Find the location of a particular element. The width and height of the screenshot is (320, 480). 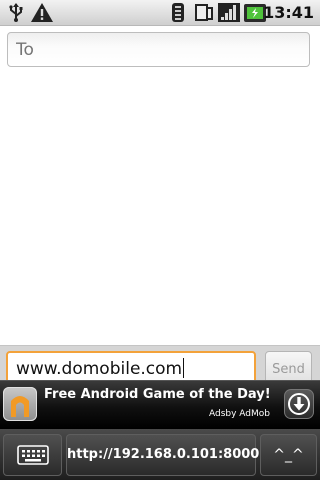

ad-title: Free Android Game of the Day! is located at coordinates (157, 394).